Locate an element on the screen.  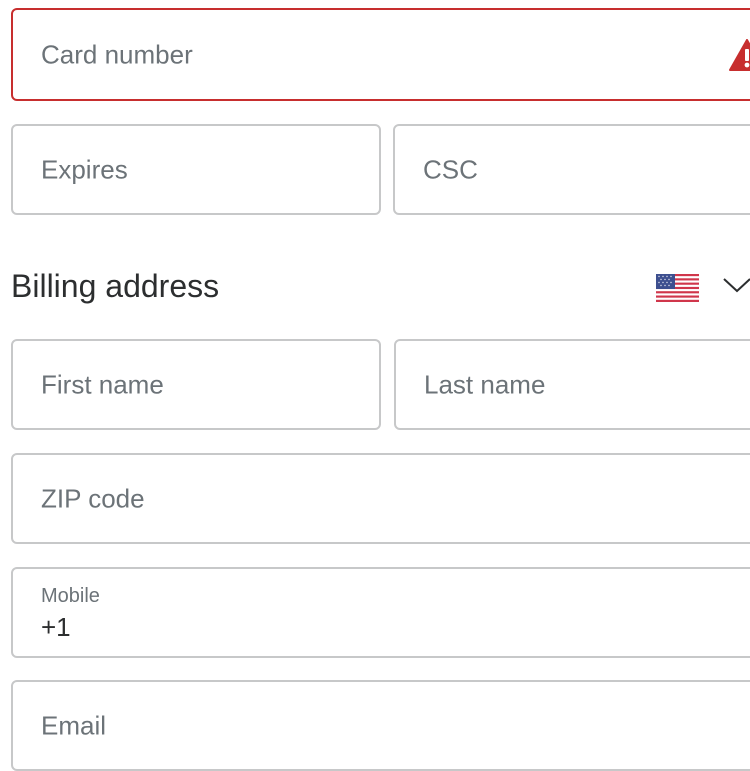
first-name-field: First name is located at coordinates (196, 384).